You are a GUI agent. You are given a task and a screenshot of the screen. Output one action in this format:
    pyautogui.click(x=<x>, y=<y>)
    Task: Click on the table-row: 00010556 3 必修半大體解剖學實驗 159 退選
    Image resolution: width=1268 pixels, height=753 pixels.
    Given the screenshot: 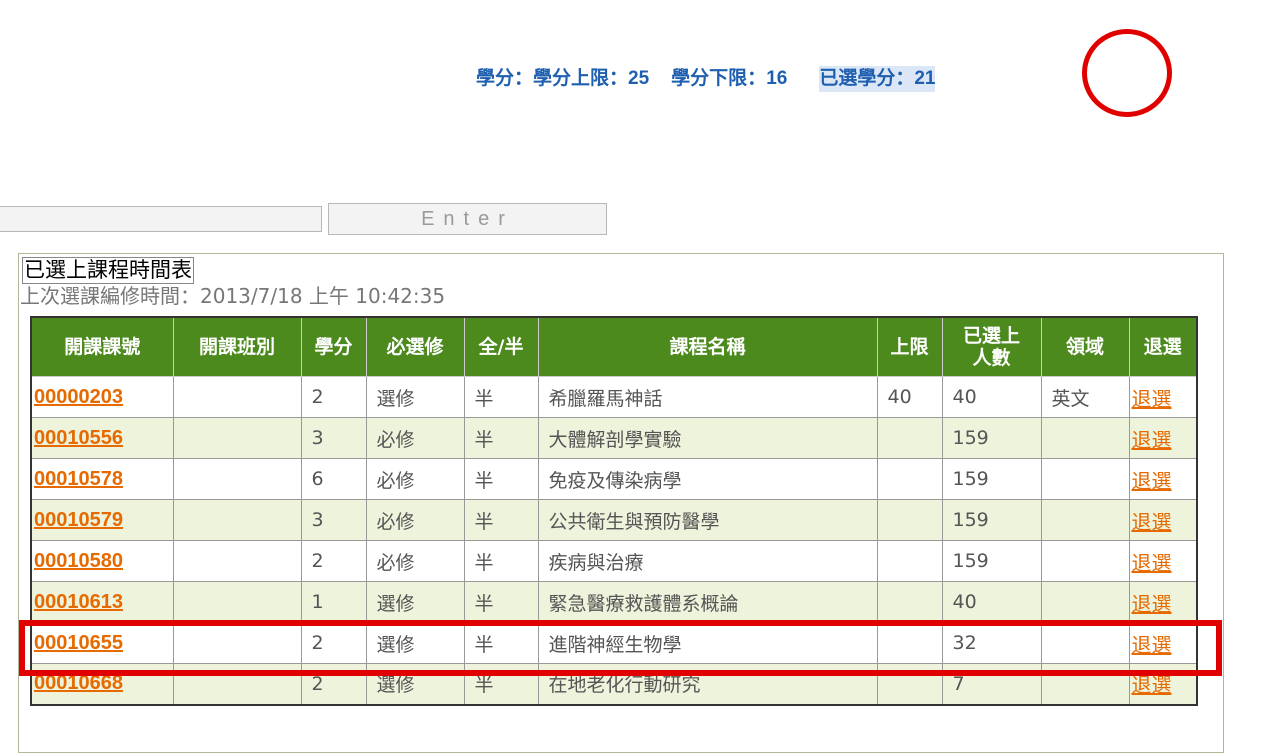 What is the action you would take?
    pyautogui.click(x=614, y=438)
    